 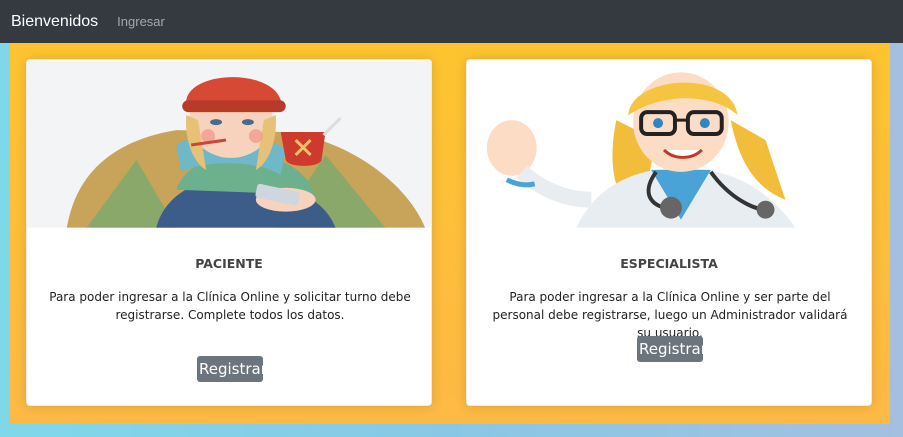 What do you see at coordinates (672, 349) in the screenshot?
I see `register-specialist-button: Registrar` at bounding box center [672, 349].